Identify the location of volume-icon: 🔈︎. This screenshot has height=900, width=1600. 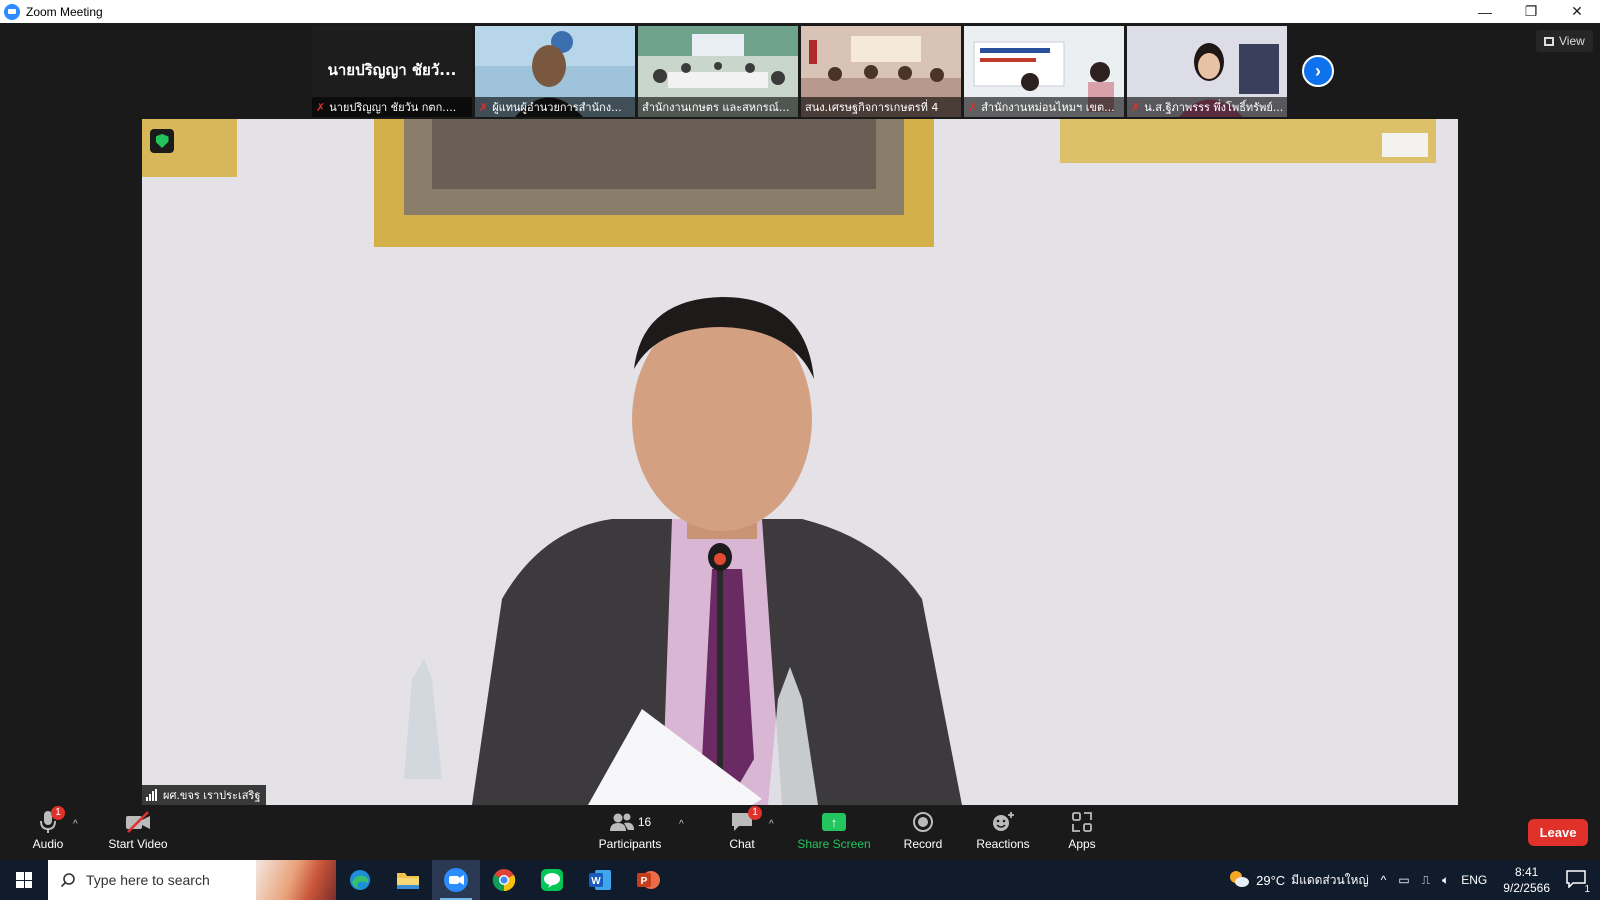
(1445, 880).